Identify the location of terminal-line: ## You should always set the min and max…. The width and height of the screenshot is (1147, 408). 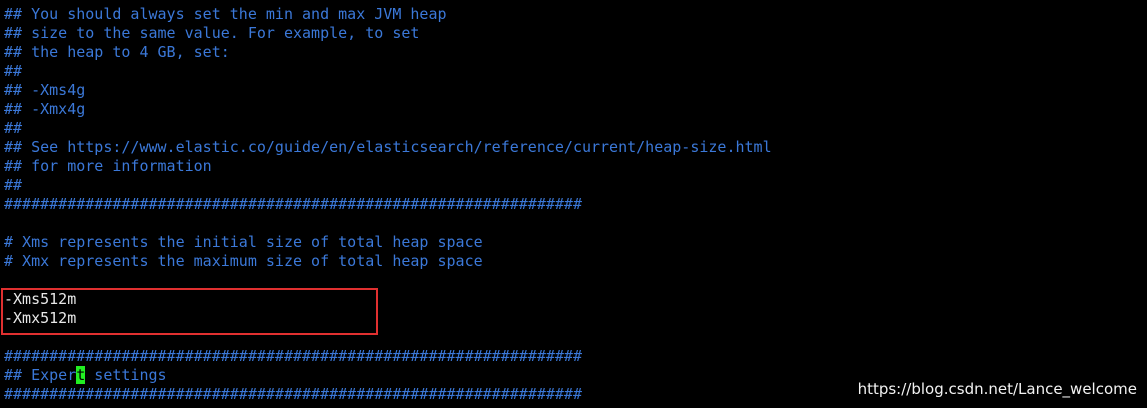
(225, 14).